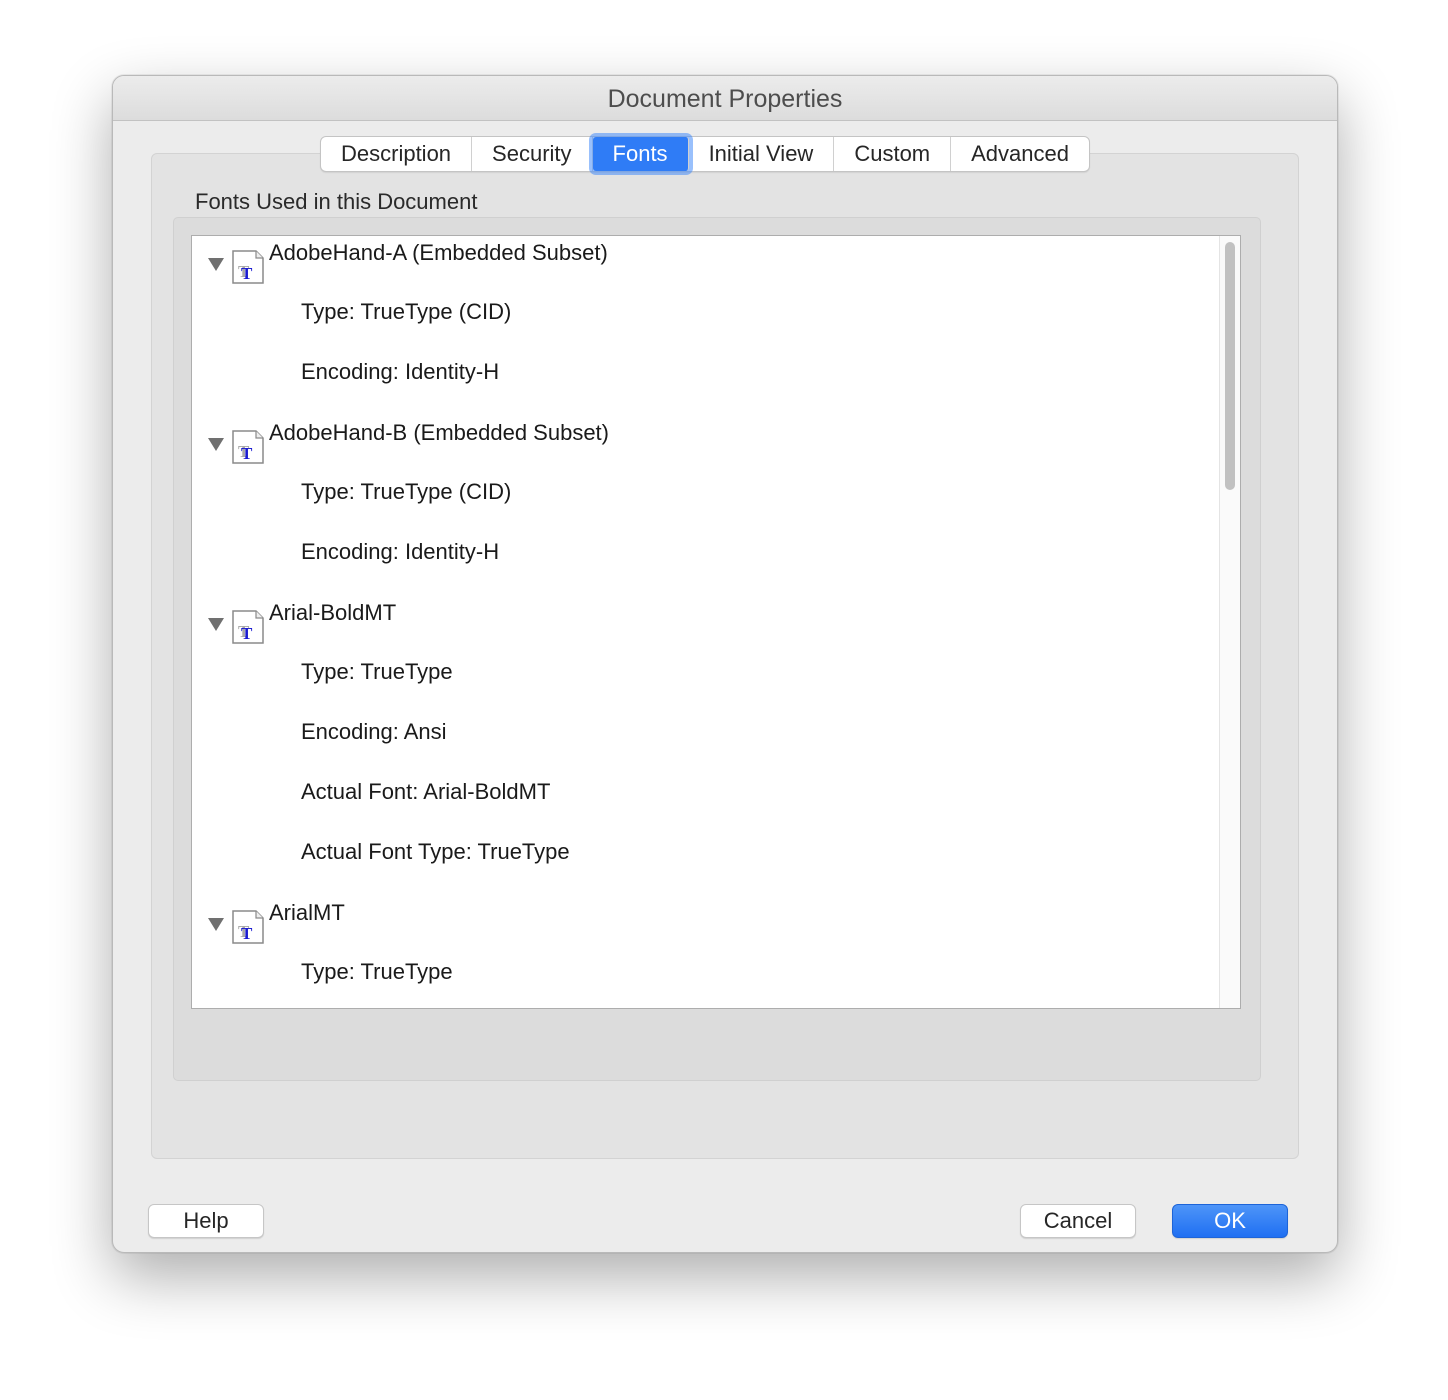  Describe the element at coordinates (1230, 1221) in the screenshot. I see `ok-button: OK` at that location.